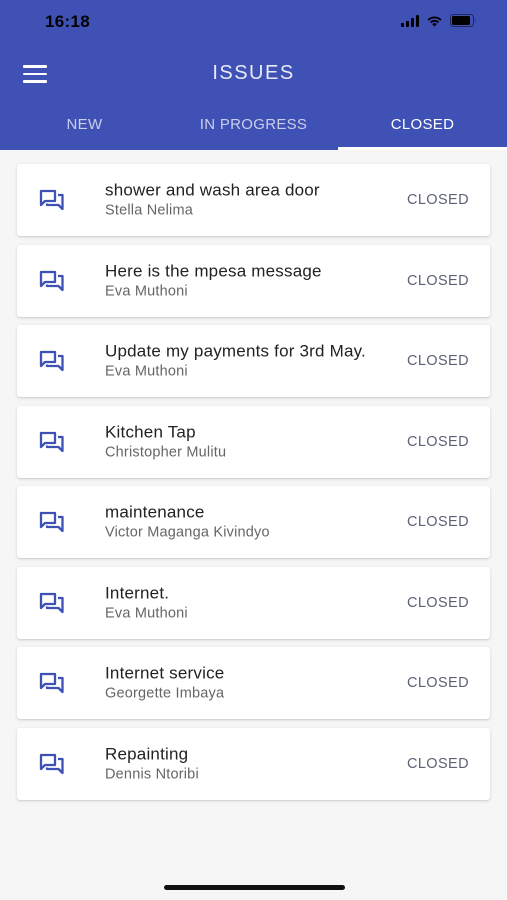 The width and height of the screenshot is (507, 900). I want to click on issue-text: Here is the mpesa message Eva Muthoni, so click(242, 280).